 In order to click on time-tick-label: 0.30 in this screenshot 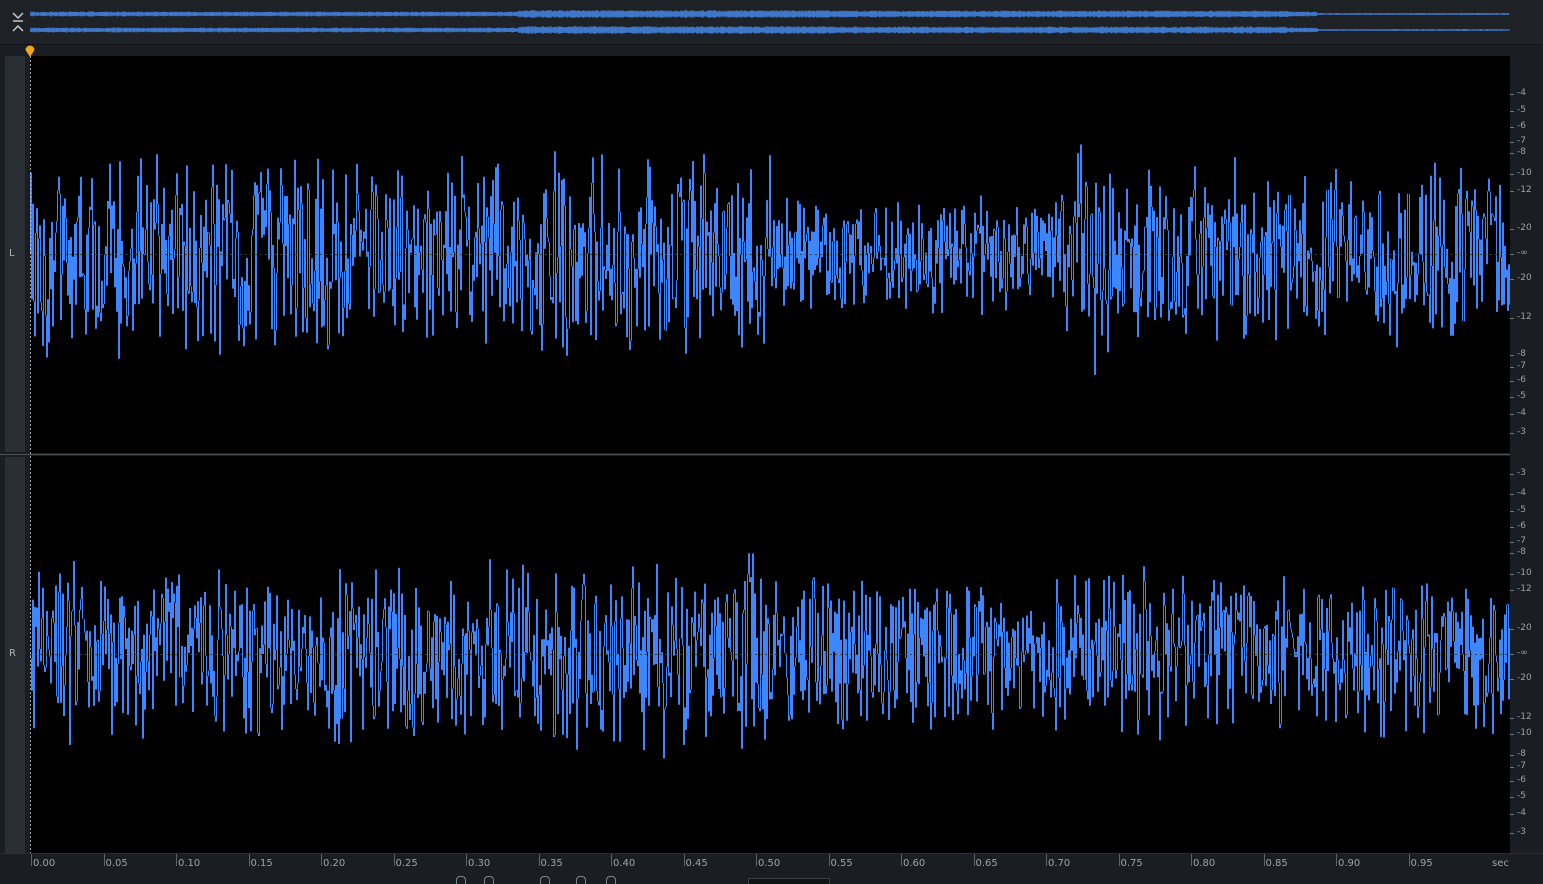, I will do `click(479, 863)`.